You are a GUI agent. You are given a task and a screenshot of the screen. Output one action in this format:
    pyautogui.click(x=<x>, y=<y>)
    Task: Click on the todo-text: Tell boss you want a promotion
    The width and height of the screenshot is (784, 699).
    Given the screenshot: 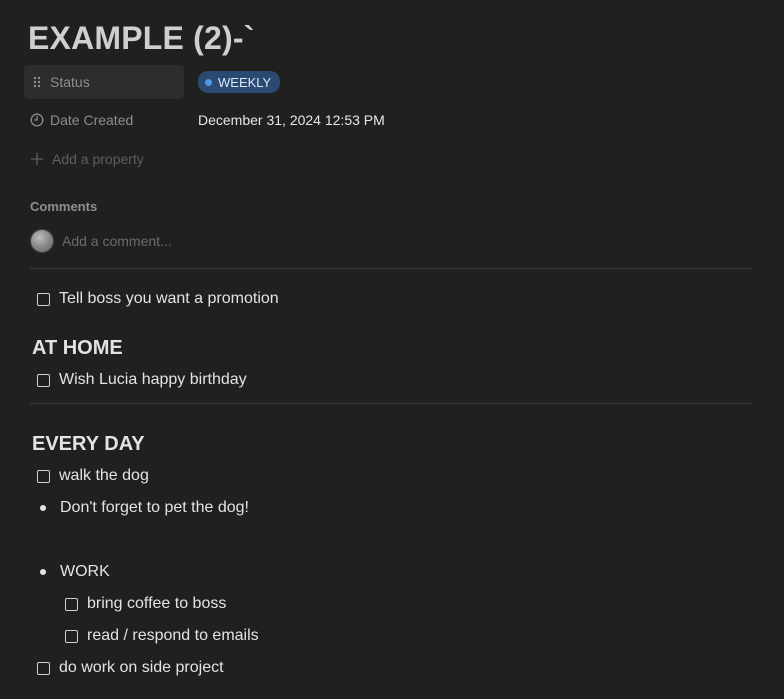 What is the action you would take?
    pyautogui.click(x=169, y=299)
    